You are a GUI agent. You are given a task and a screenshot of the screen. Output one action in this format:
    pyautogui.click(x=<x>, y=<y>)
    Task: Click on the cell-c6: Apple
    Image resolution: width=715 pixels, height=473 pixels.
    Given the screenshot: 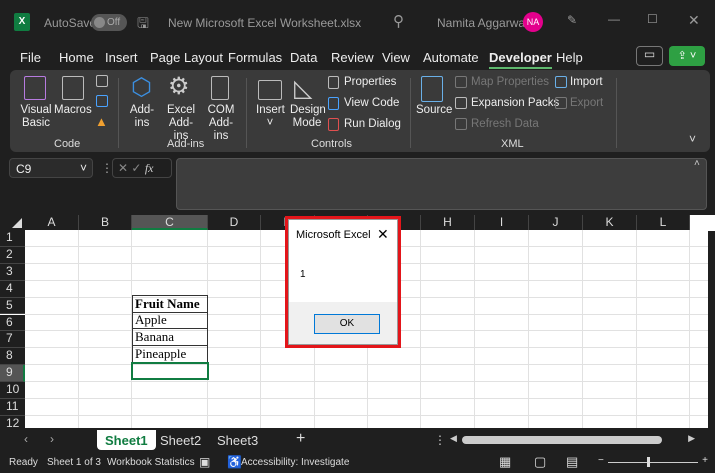 What is the action you would take?
    pyautogui.click(x=170, y=320)
    